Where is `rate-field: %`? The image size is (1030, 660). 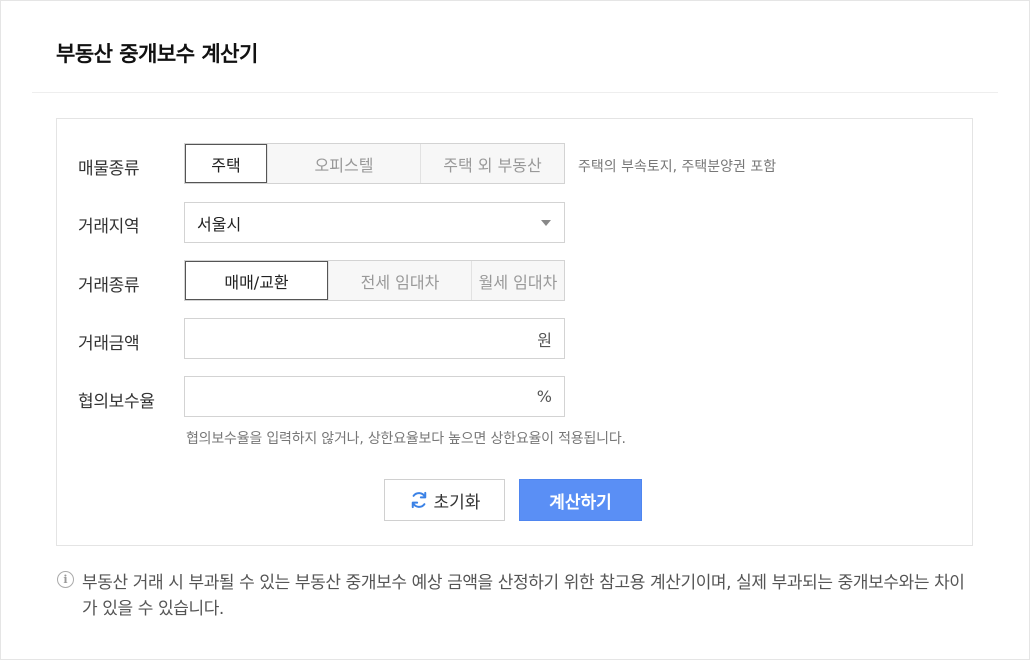
rate-field: % is located at coordinates (374, 396).